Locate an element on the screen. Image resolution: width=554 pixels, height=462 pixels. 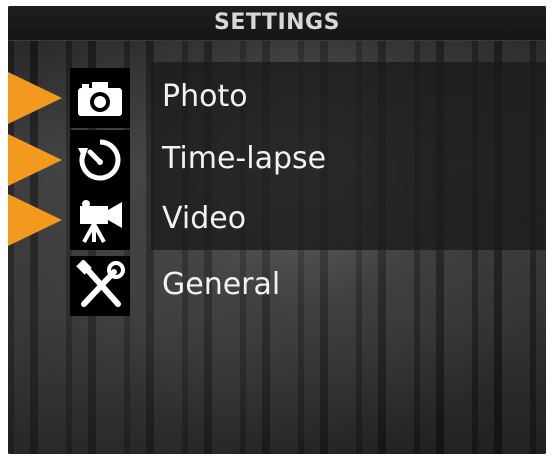
menu-item-label: Photo is located at coordinates (205, 96).